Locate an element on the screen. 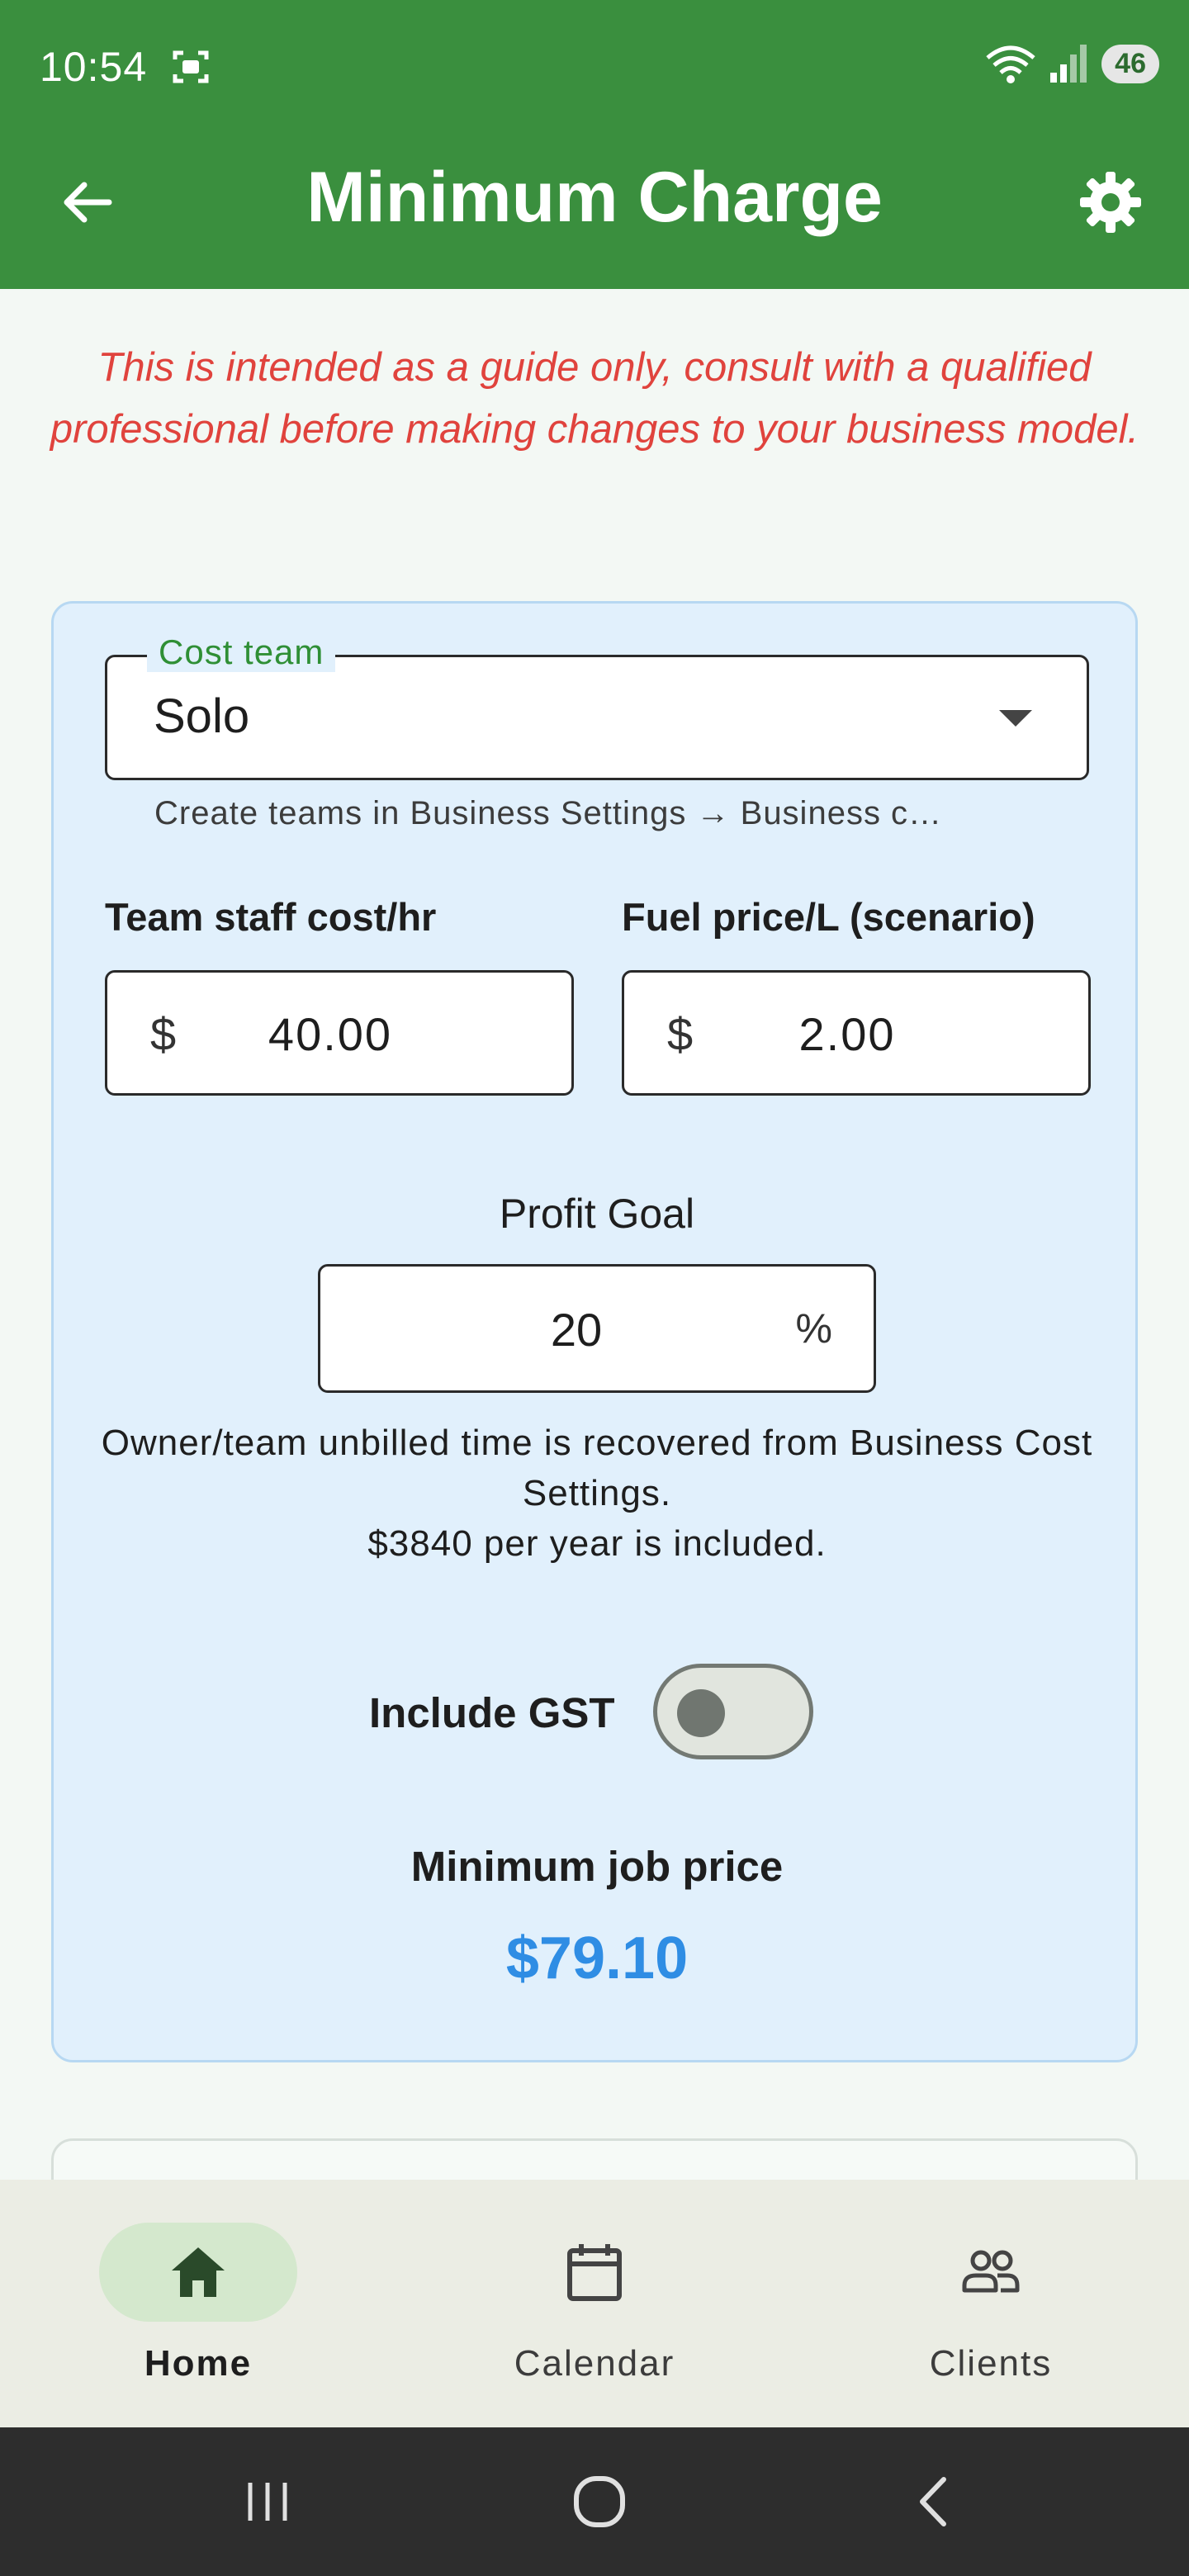 This screenshot has height=2576, width=1189. page-title: Minimum Charge is located at coordinates (594, 197).